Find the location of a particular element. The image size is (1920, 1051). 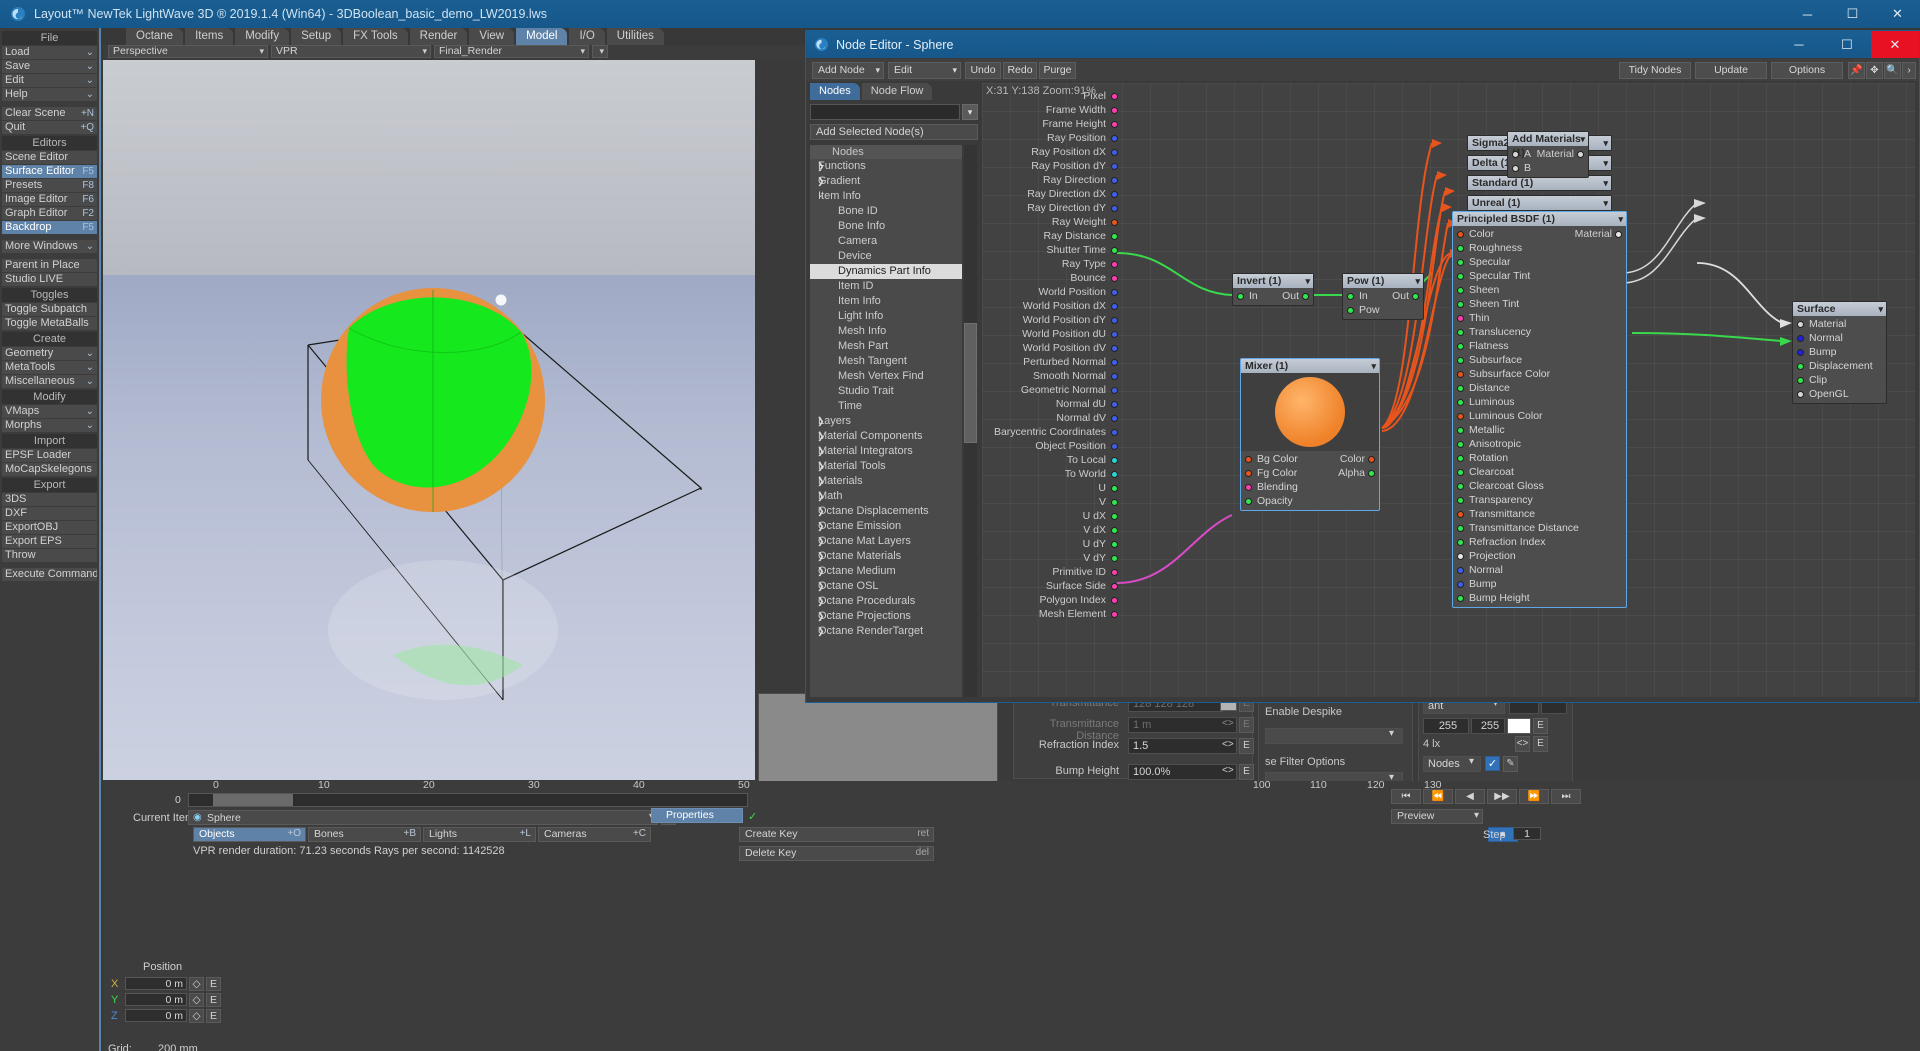

output-port-ray-position-dx: Ray Position dX is located at coordinates (1052, 152).